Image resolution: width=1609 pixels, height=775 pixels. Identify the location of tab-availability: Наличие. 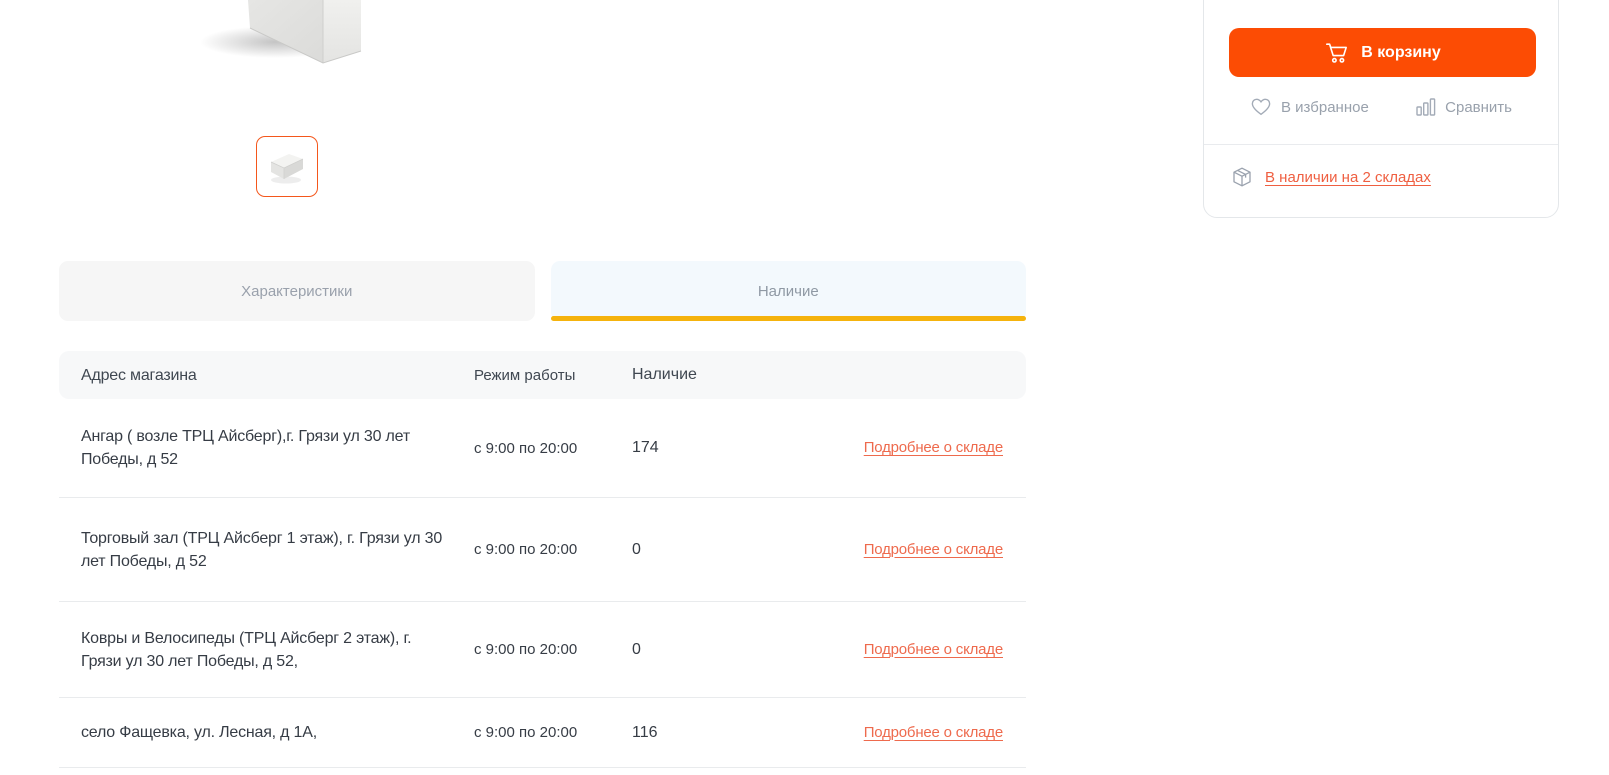
(788, 291).